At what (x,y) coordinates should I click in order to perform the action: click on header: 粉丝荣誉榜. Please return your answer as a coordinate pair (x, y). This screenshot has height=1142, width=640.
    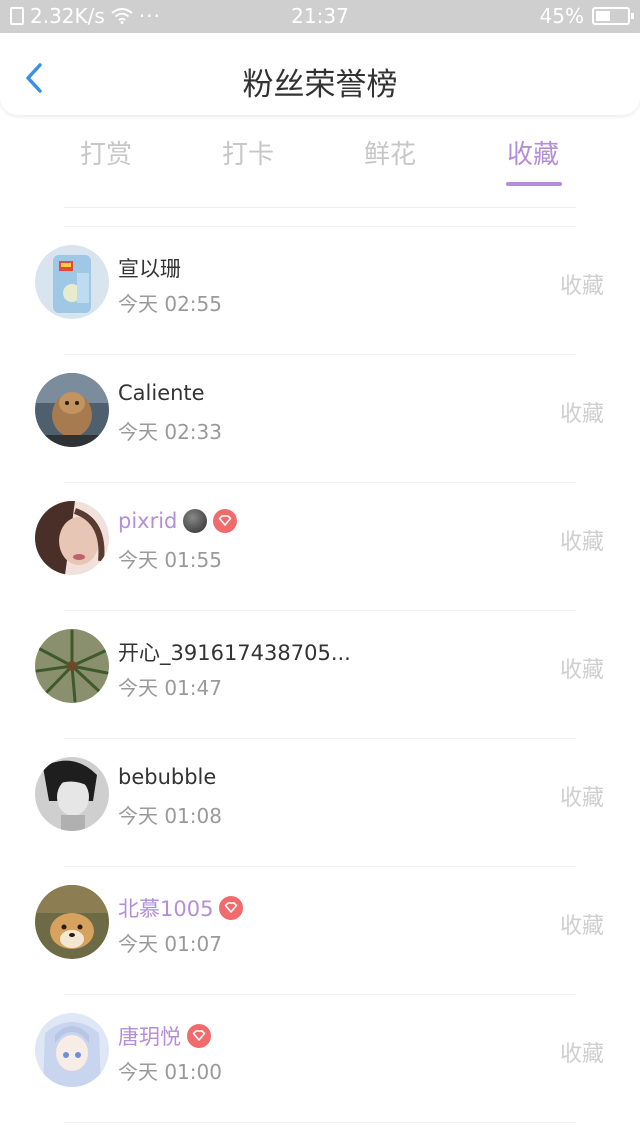
    Looking at the image, I should click on (320, 74).